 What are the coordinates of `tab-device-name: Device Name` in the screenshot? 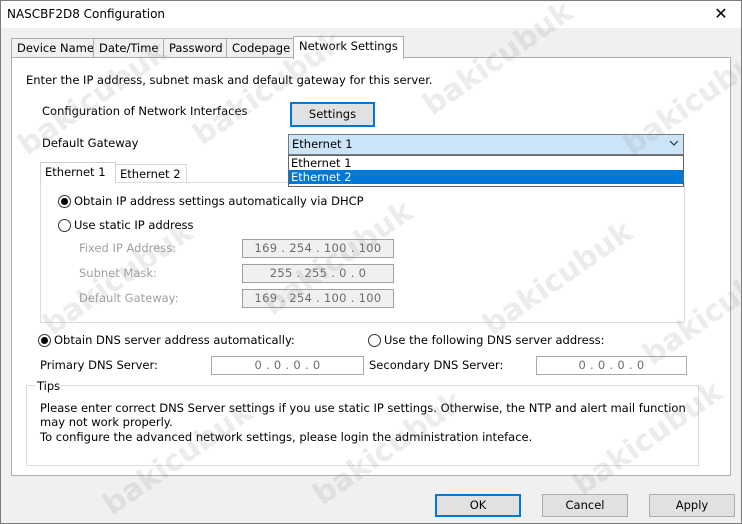 It's located at (52, 48).